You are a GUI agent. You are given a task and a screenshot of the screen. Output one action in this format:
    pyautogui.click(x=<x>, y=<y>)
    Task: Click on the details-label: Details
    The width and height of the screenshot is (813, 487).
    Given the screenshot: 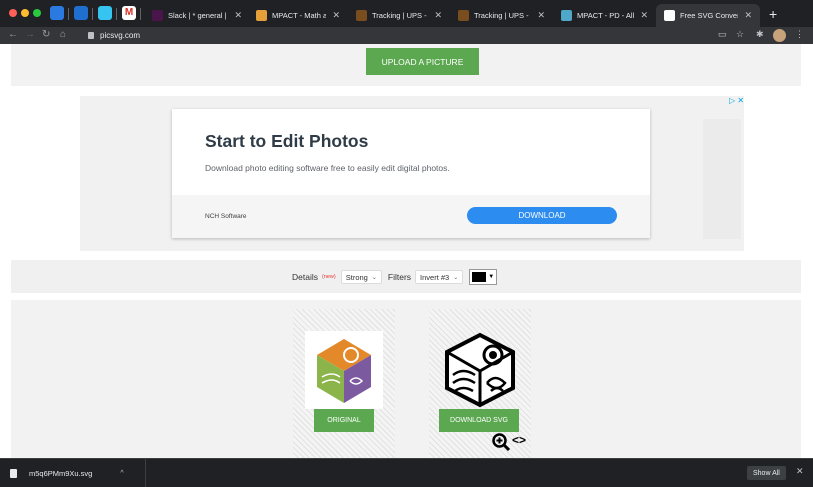 What is the action you would take?
    pyautogui.click(x=305, y=277)
    